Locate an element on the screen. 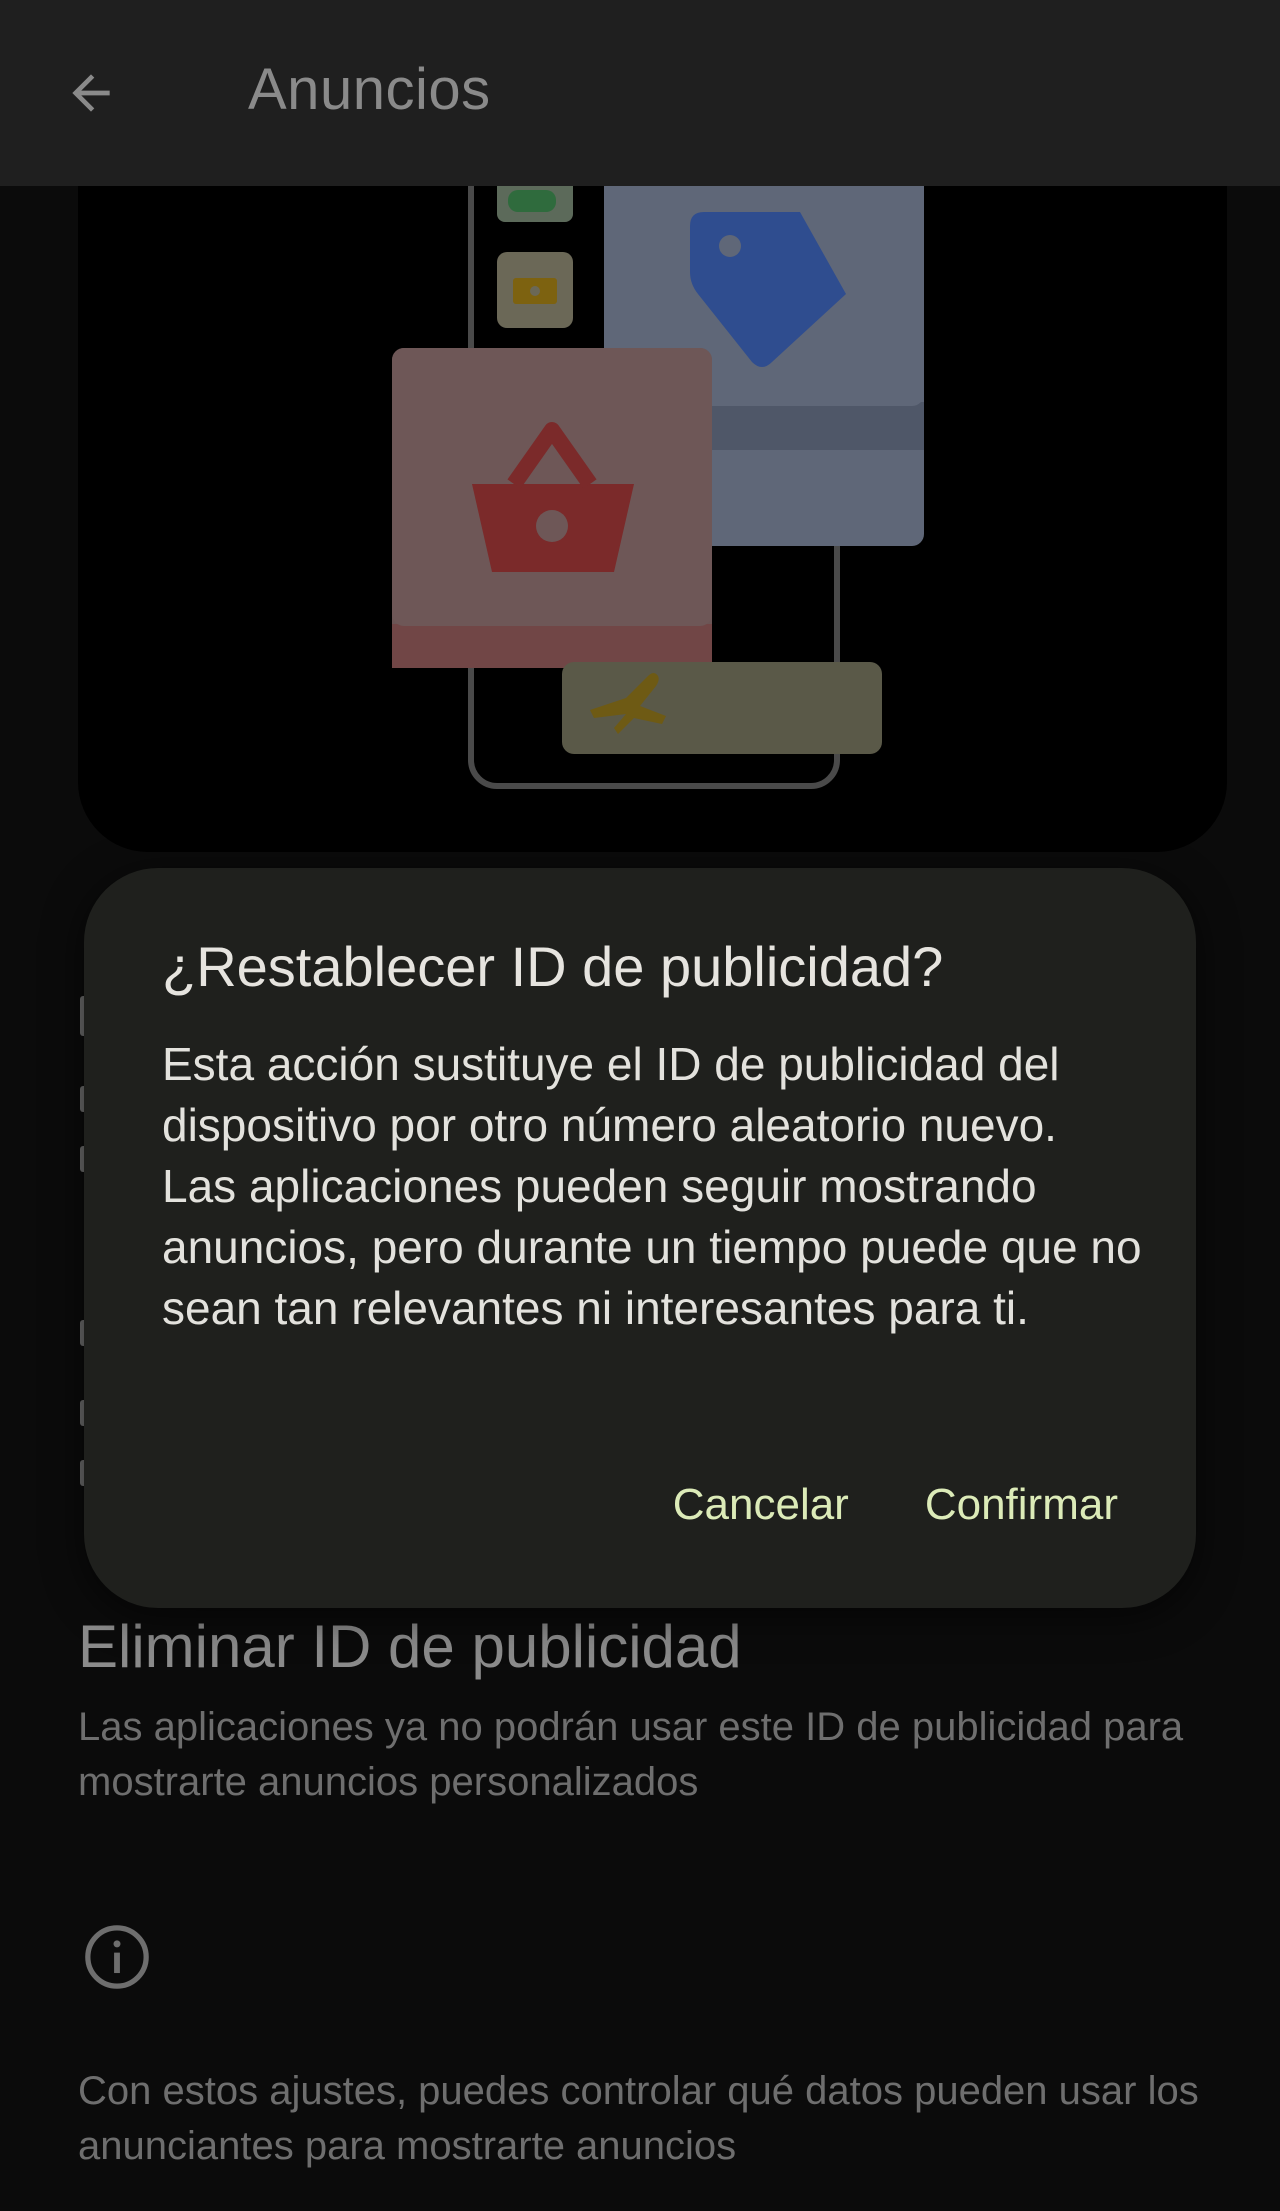  shopping-basket-icon is located at coordinates (552, 508).